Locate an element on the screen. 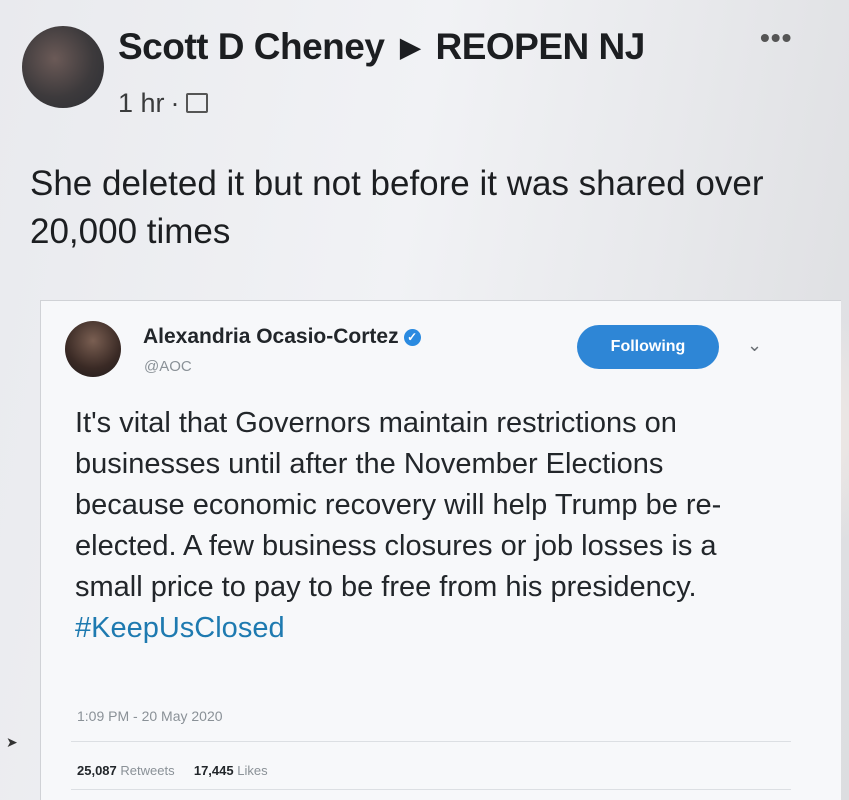 The width and height of the screenshot is (849, 800). following-button: Following is located at coordinates (648, 347).